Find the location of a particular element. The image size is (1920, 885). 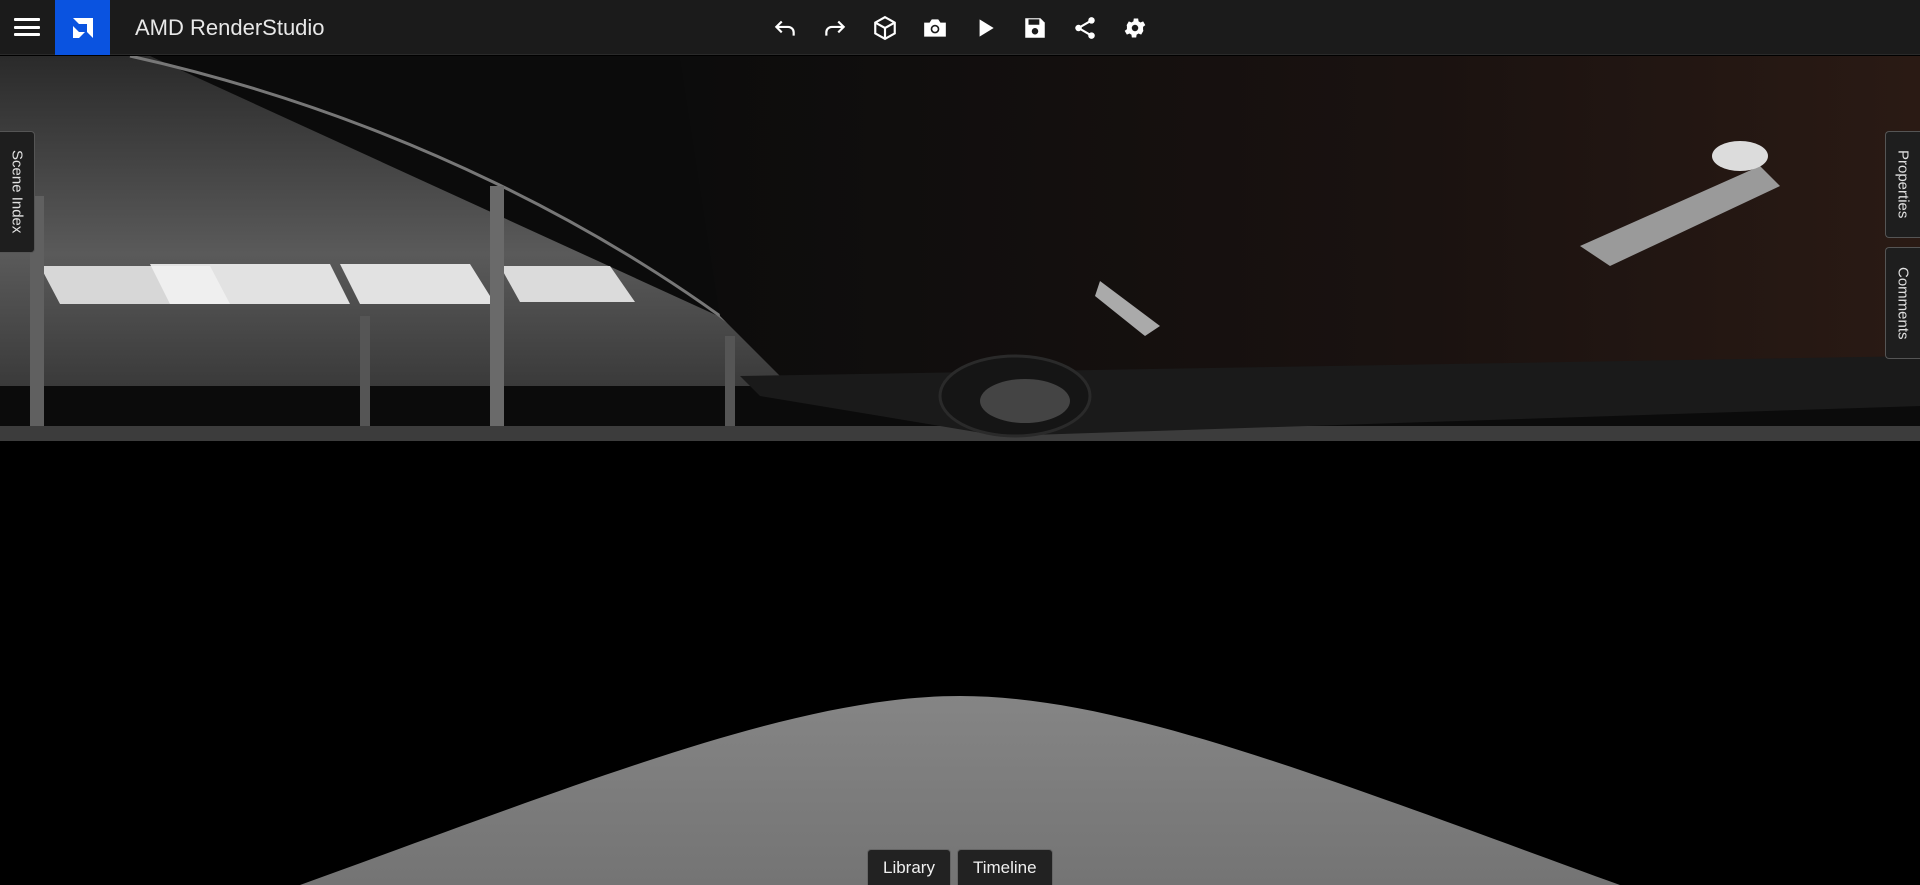

save-icon is located at coordinates (1035, 28).